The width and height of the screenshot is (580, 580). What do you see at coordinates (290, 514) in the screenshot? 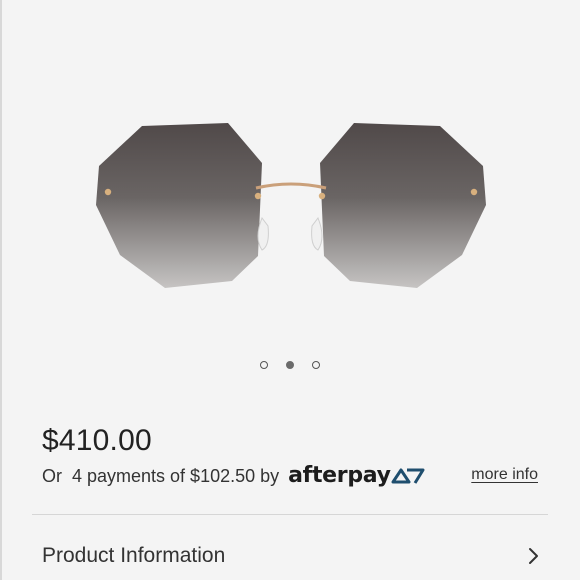
I see `section-divider` at bounding box center [290, 514].